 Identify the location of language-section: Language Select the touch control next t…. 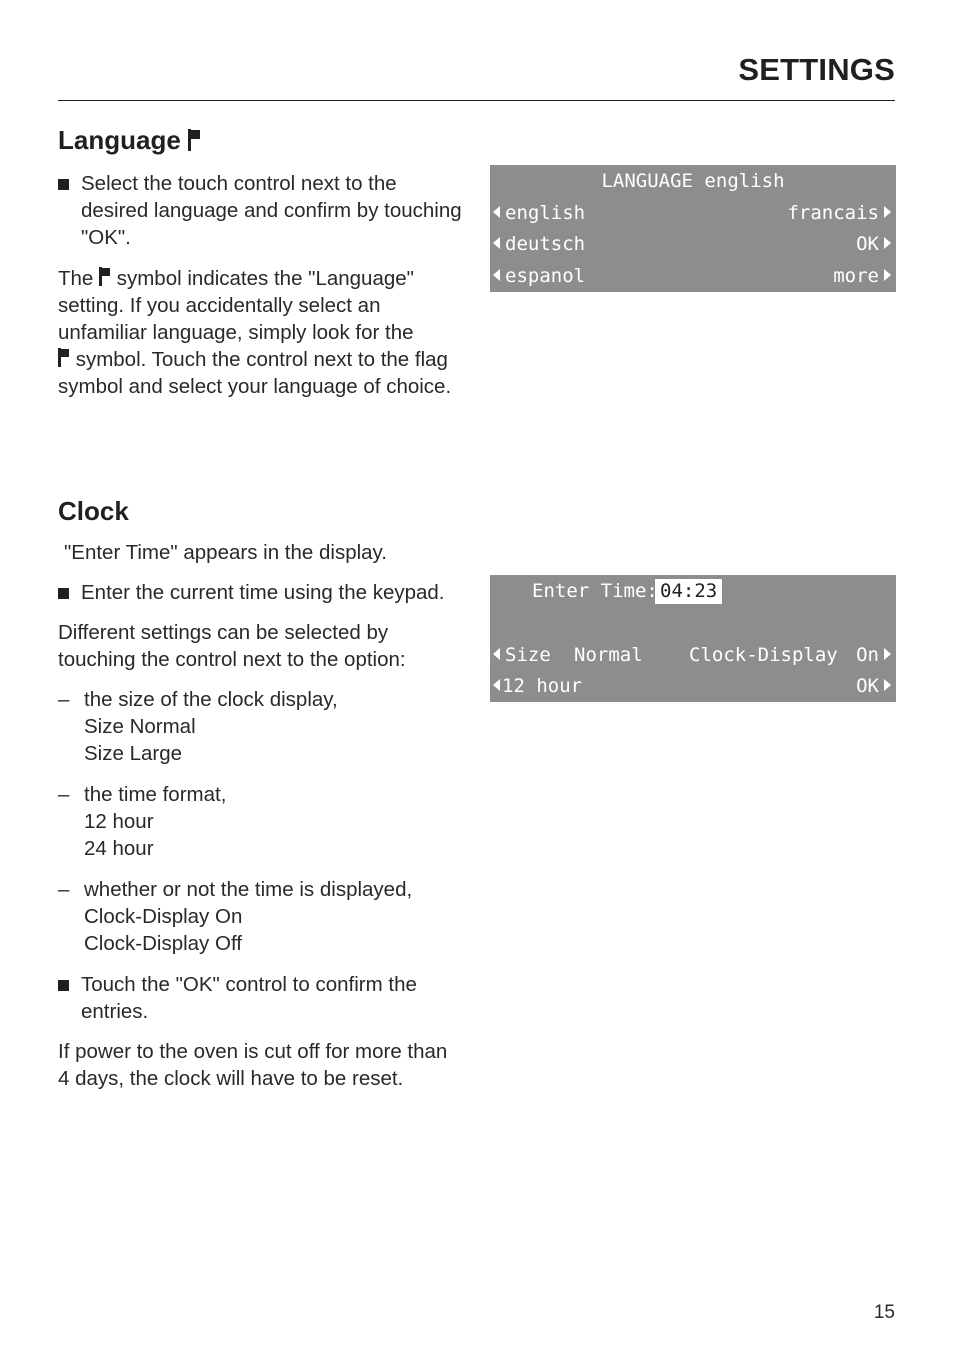
(260, 262).